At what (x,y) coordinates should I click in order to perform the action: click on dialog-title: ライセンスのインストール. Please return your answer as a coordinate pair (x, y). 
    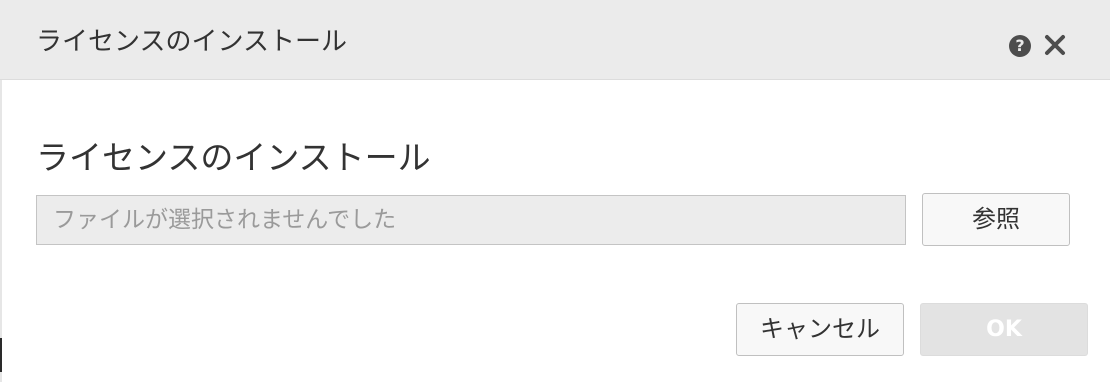
    Looking at the image, I should click on (191, 42).